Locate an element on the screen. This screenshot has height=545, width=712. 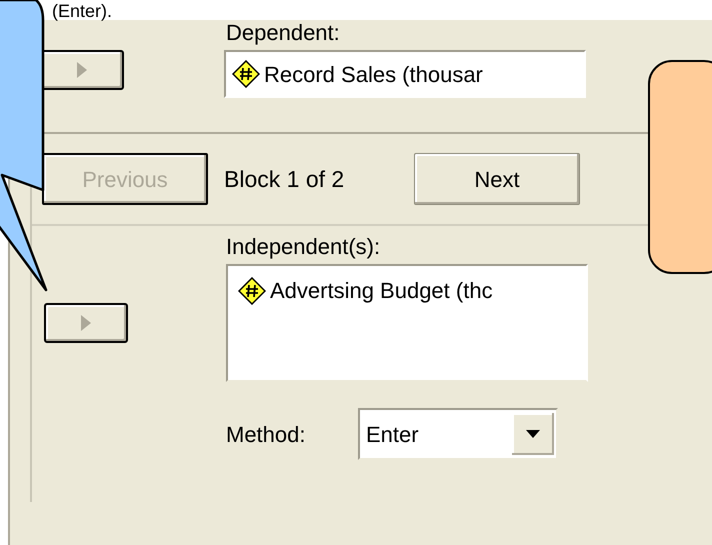
slide-text: (Enter). is located at coordinates (82, 11).